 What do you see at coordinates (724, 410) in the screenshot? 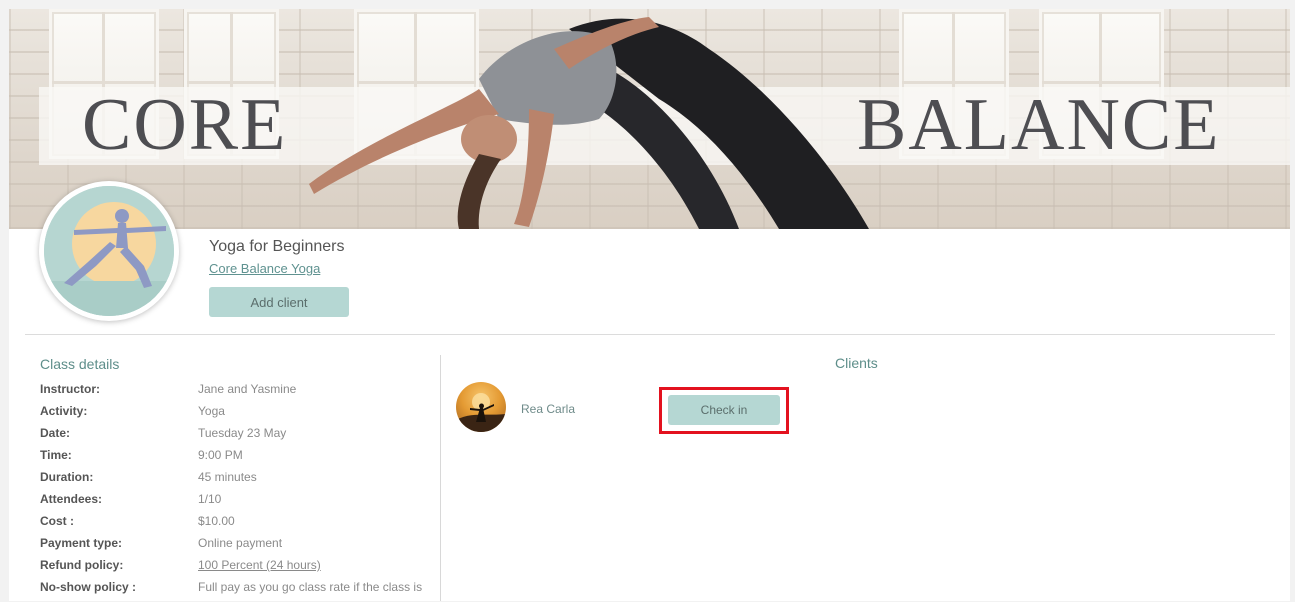
I see `check-in-button: Check in` at bounding box center [724, 410].